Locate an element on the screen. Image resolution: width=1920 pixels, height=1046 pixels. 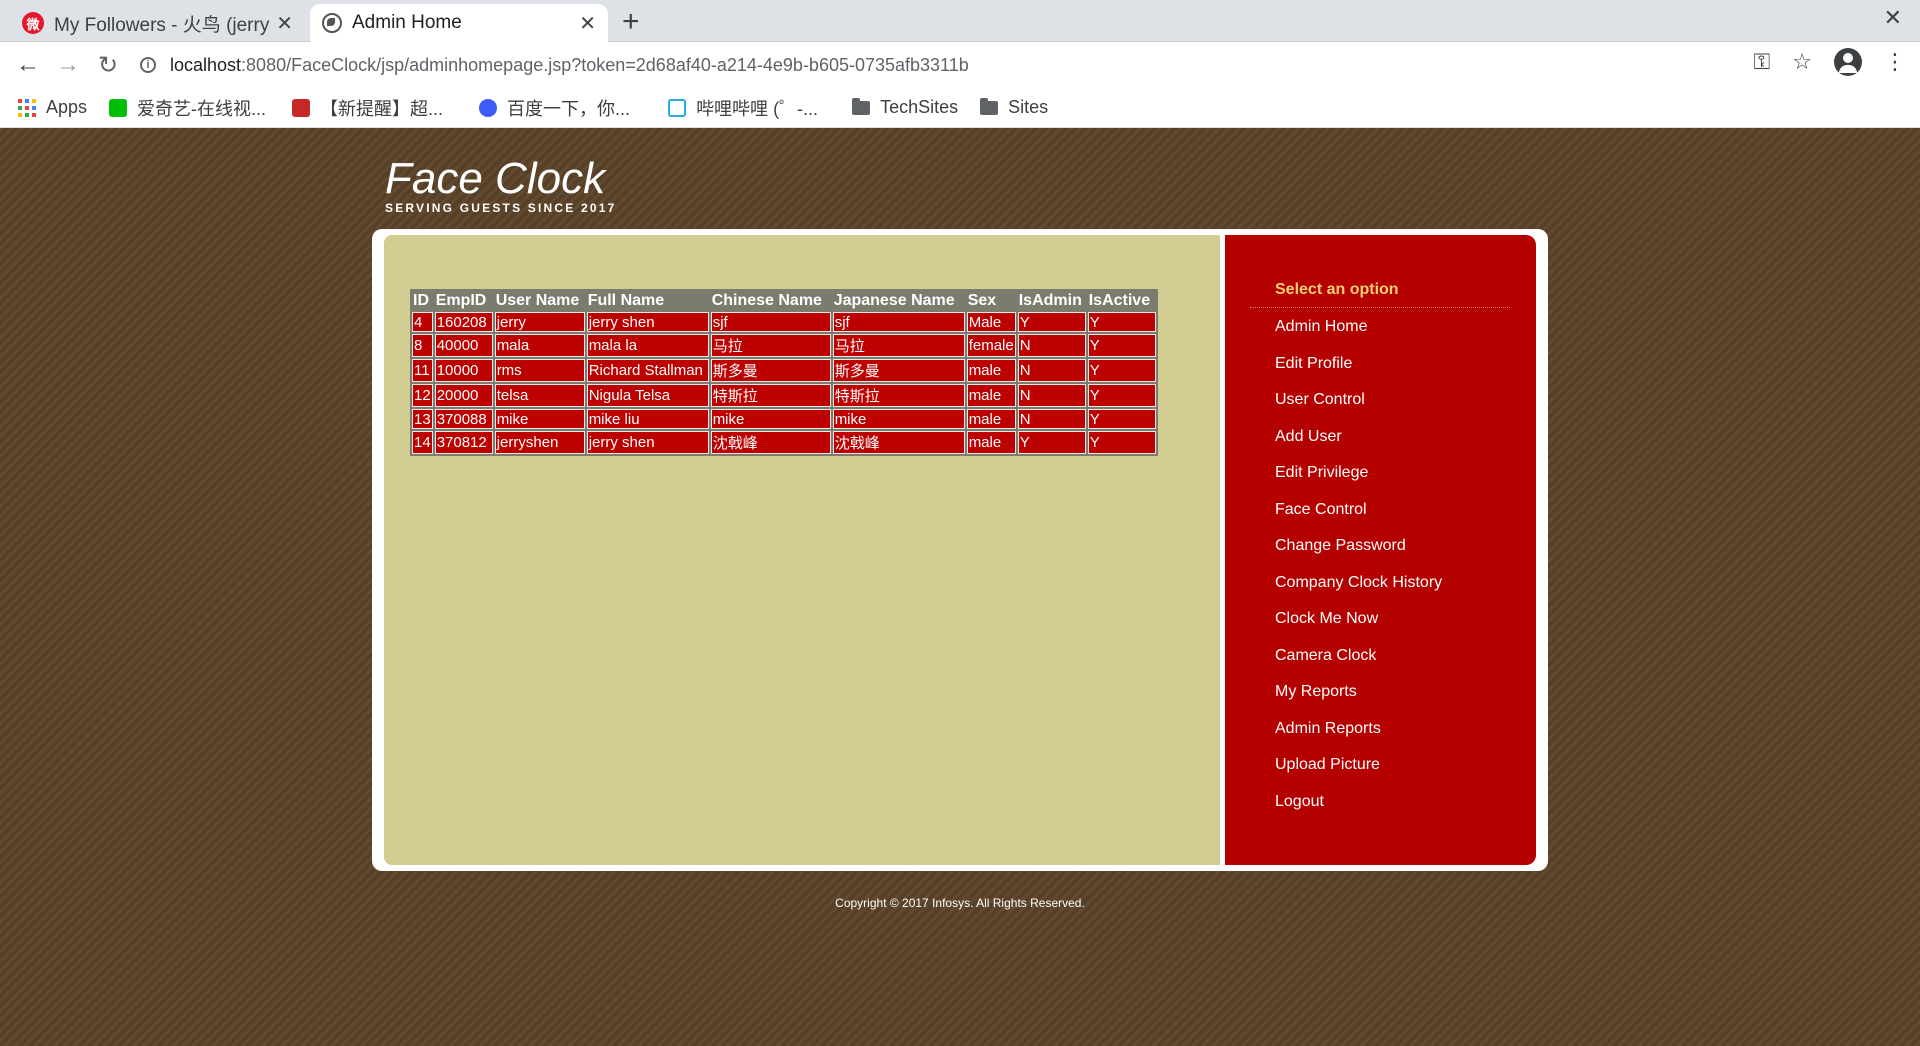
table-cell: 特斯拉 is located at coordinates (770, 395).